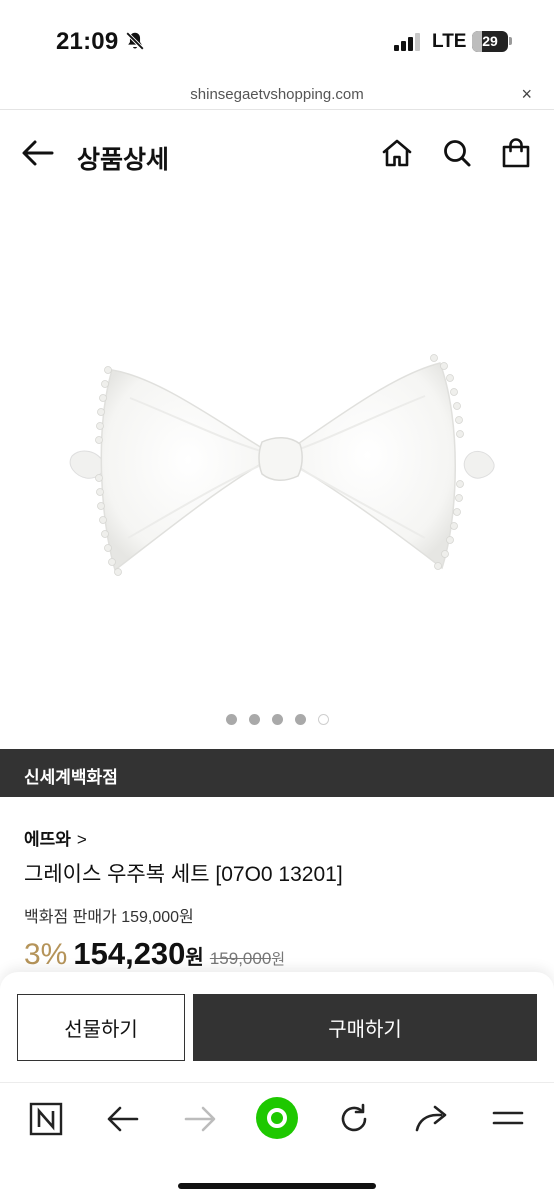 This screenshot has width=554, height=1200. What do you see at coordinates (135, 41) in the screenshot?
I see `bell-slash-icon` at bounding box center [135, 41].